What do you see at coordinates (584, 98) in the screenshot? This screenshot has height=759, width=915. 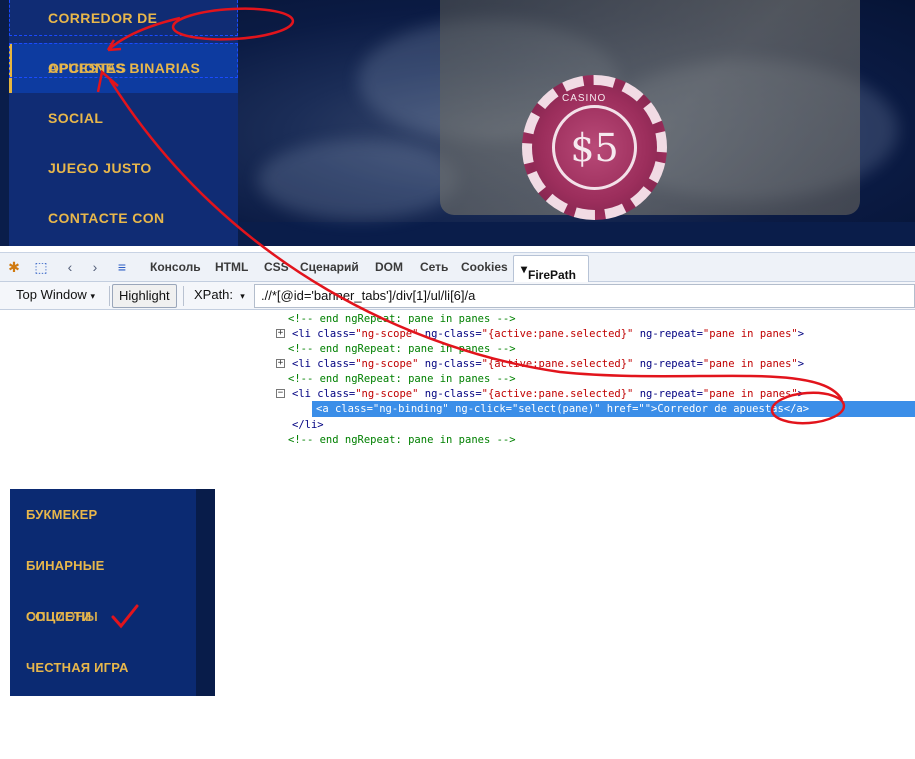 I see `chip-label: CASINO` at bounding box center [584, 98].